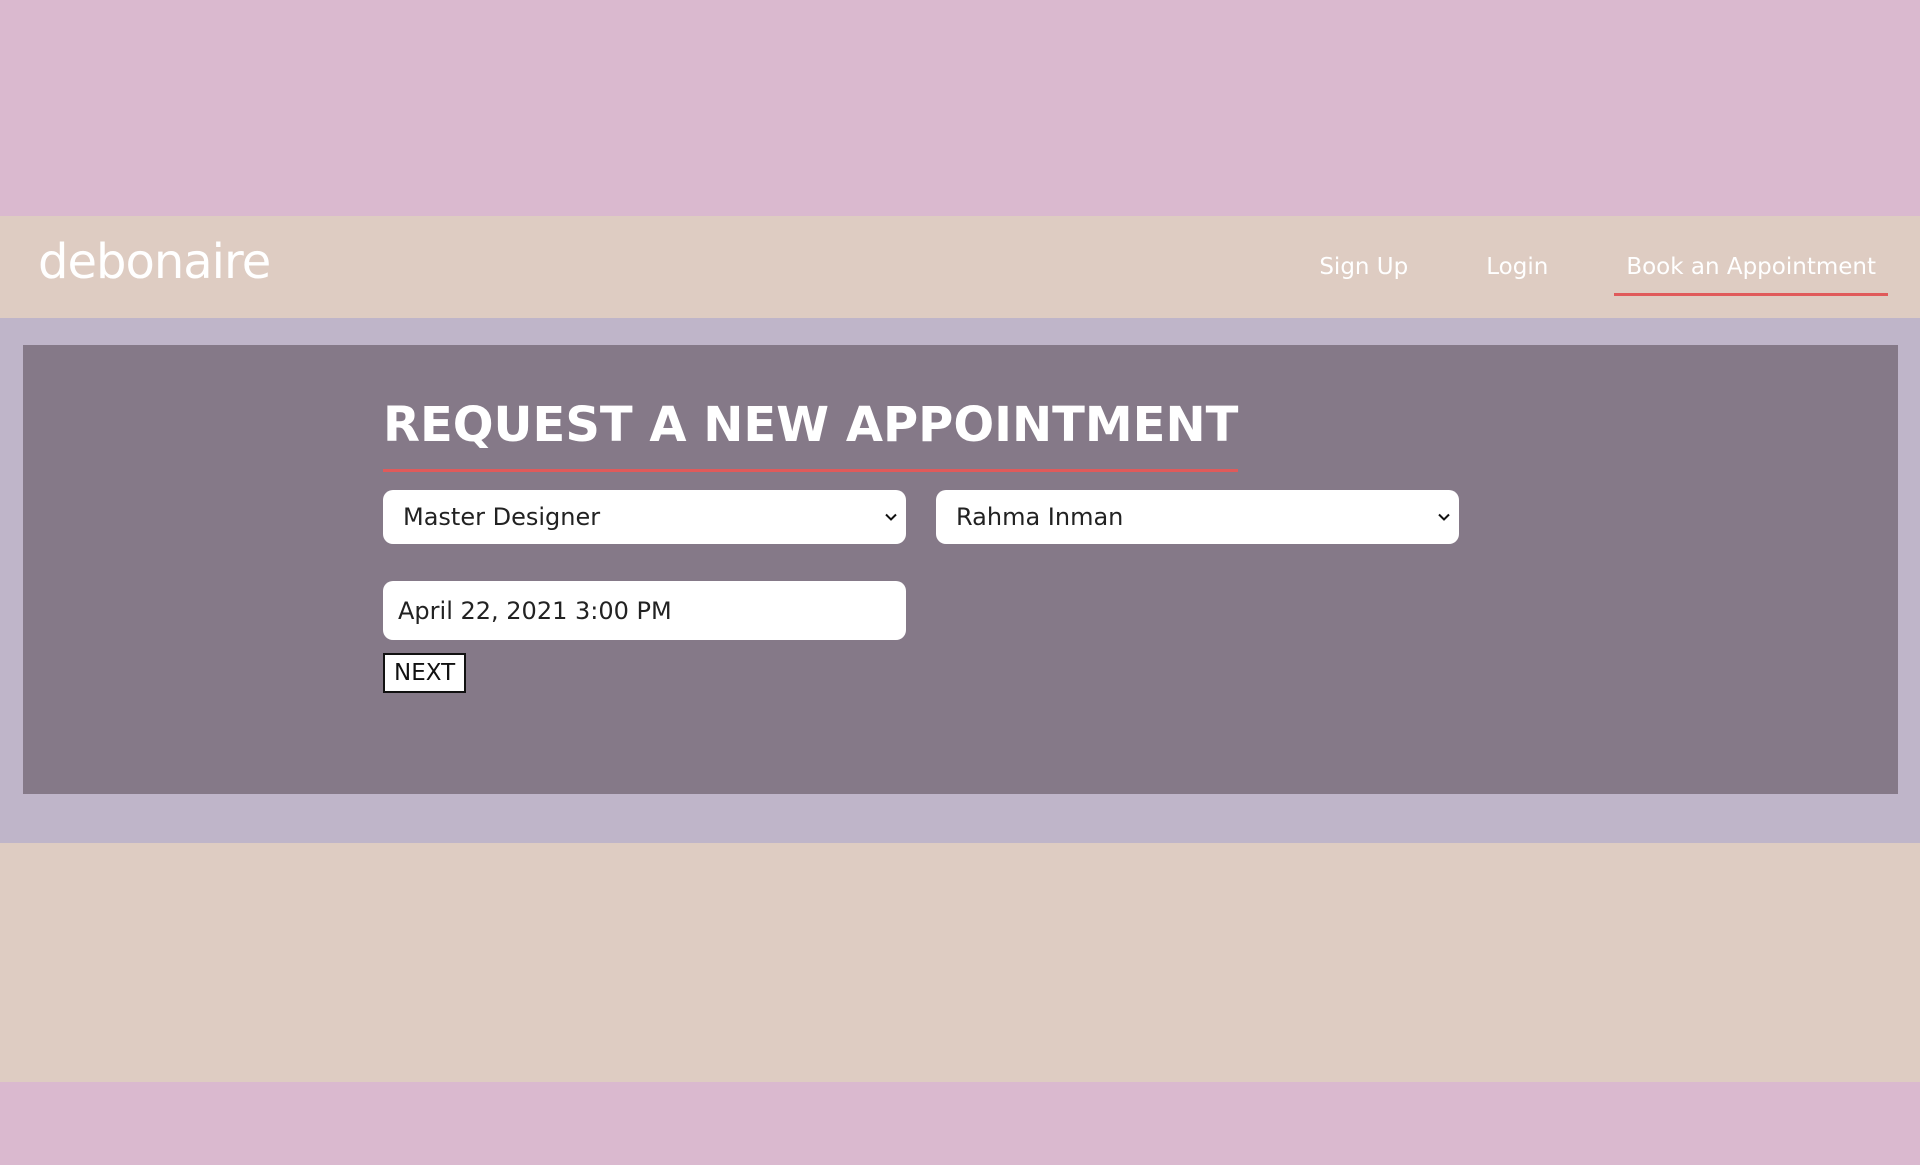  I want to click on stylist-select-value: Rahma Inman, so click(1040, 517).